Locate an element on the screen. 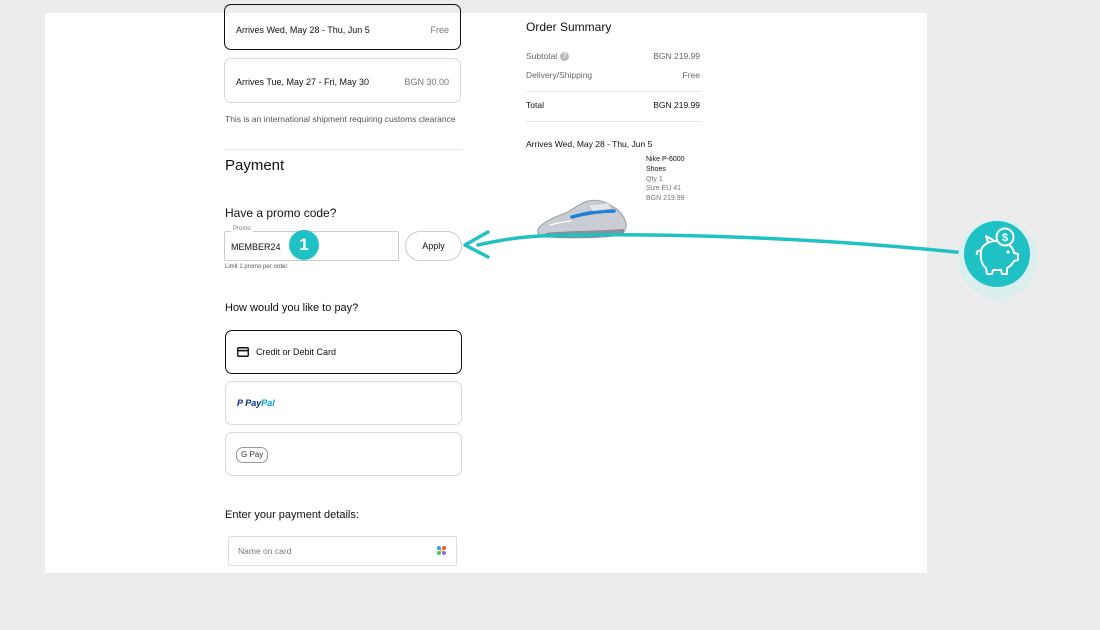 The height and width of the screenshot is (630, 1100). arrow-icon is located at coordinates (715, 244).